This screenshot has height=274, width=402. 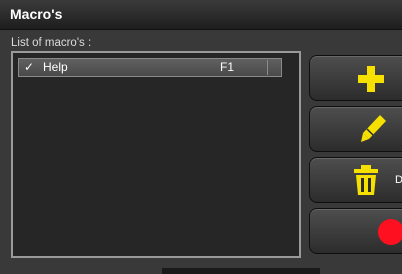 What do you see at coordinates (390, 232) in the screenshot?
I see `record-icon` at bounding box center [390, 232].